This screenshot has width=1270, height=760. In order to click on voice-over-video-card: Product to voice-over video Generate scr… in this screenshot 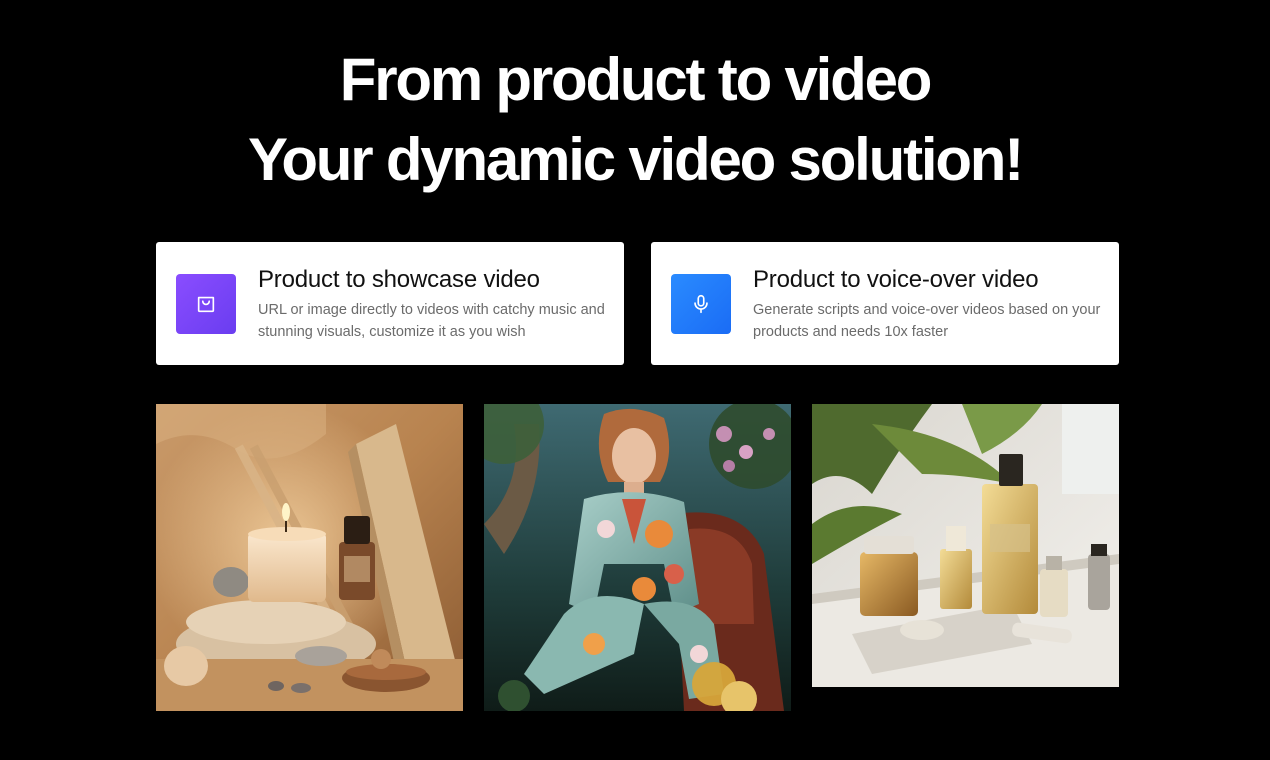, I will do `click(885, 303)`.